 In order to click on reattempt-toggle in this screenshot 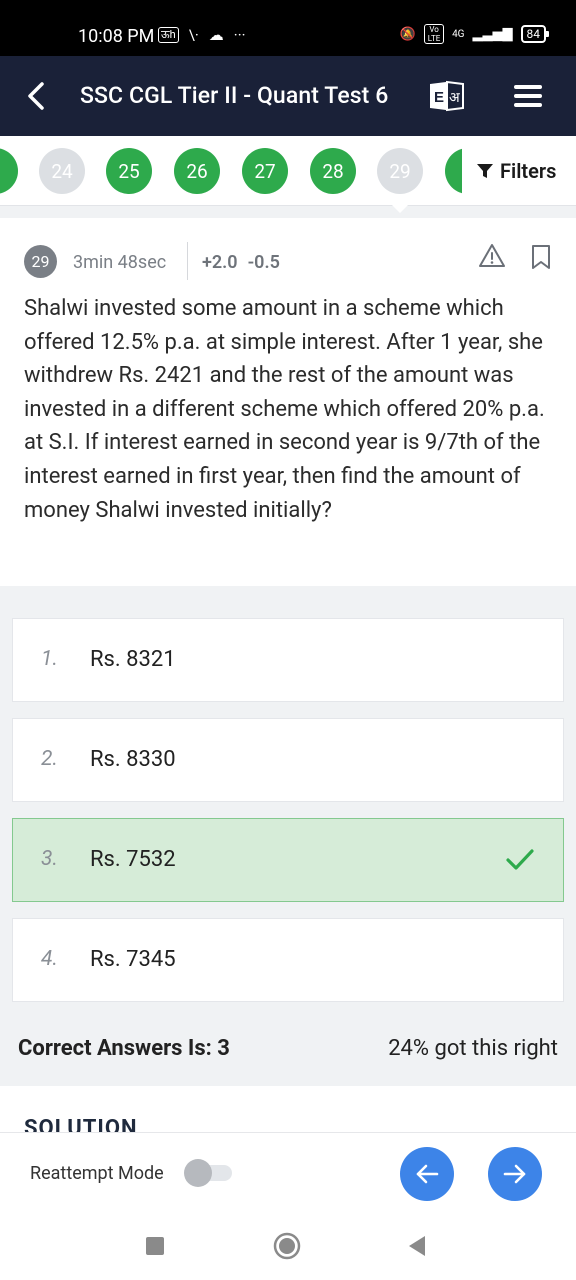, I will do `click(208, 1173)`.